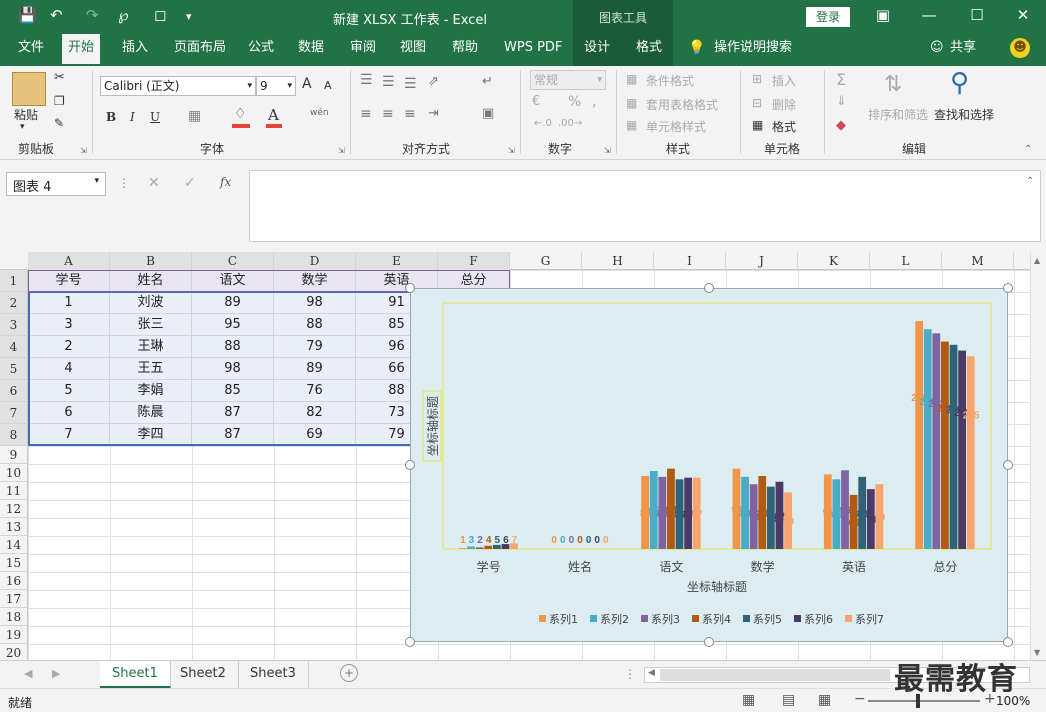  Describe the element at coordinates (929, 15) in the screenshot. I see `minimize-icon: —` at that location.